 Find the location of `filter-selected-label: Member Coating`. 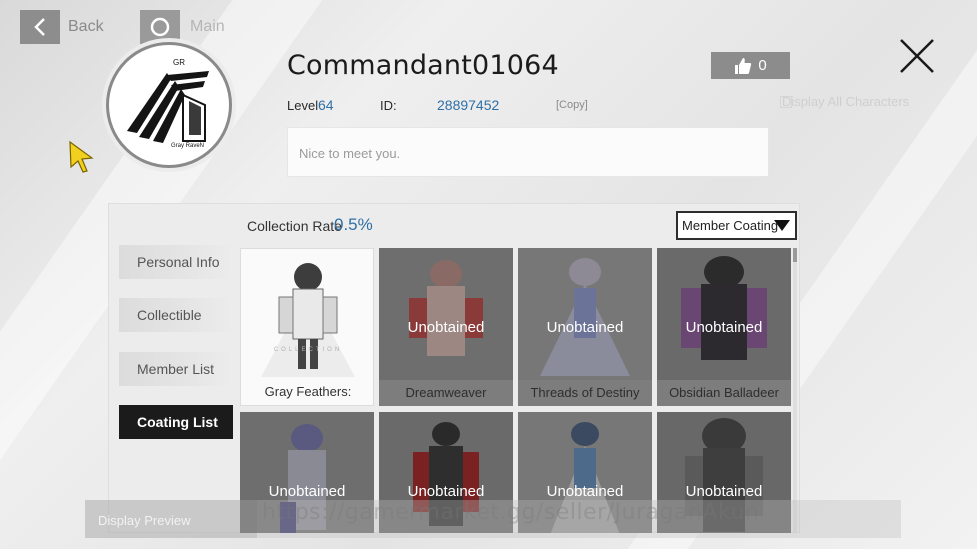

filter-selected-label: Member Coating is located at coordinates (730, 225).